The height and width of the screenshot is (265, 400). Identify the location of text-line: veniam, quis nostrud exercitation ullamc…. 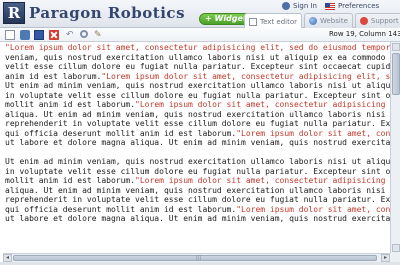
(197, 58).